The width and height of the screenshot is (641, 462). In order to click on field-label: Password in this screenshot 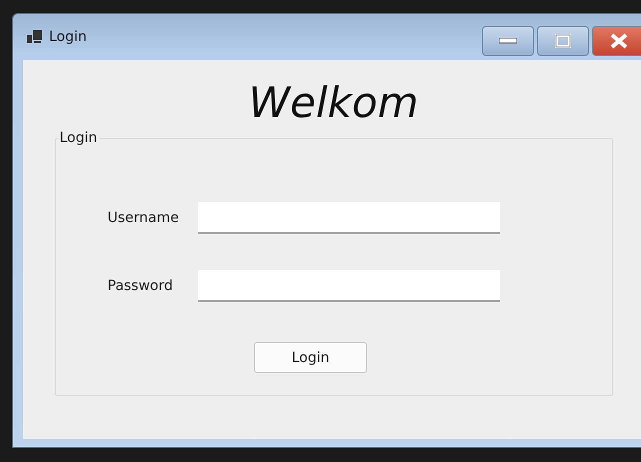, I will do `click(141, 286)`.